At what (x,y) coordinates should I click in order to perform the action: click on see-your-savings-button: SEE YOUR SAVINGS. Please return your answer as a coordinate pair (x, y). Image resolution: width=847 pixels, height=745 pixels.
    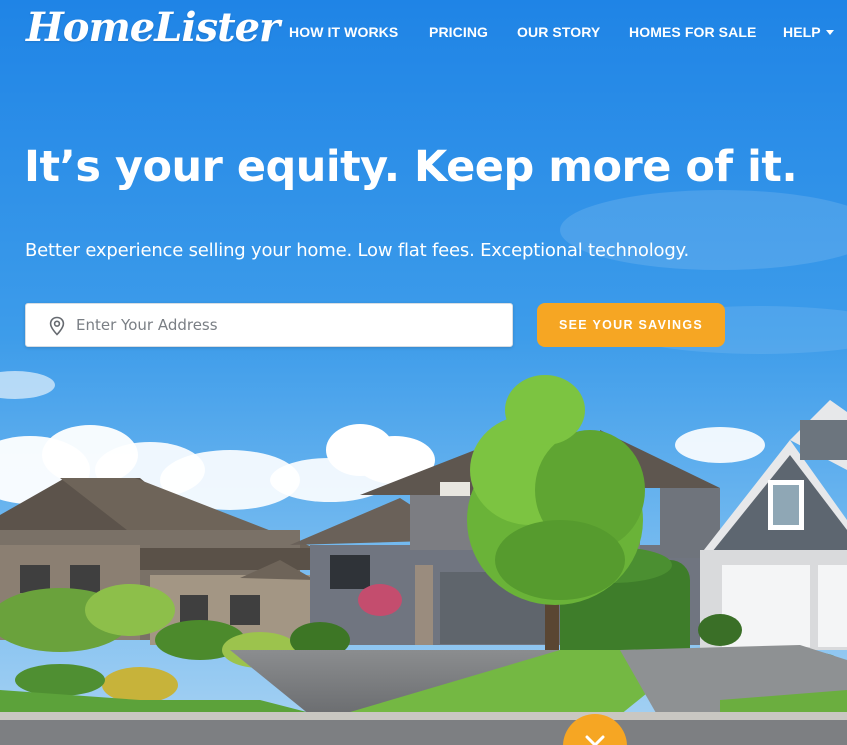
    Looking at the image, I should click on (631, 325).